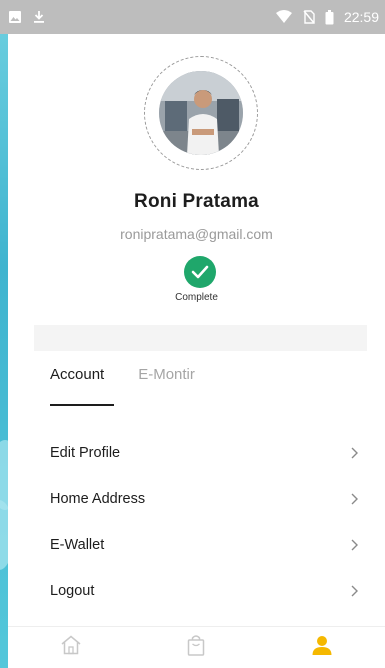 The width and height of the screenshot is (385, 668). I want to click on shopping-bag-icon, so click(196, 647).